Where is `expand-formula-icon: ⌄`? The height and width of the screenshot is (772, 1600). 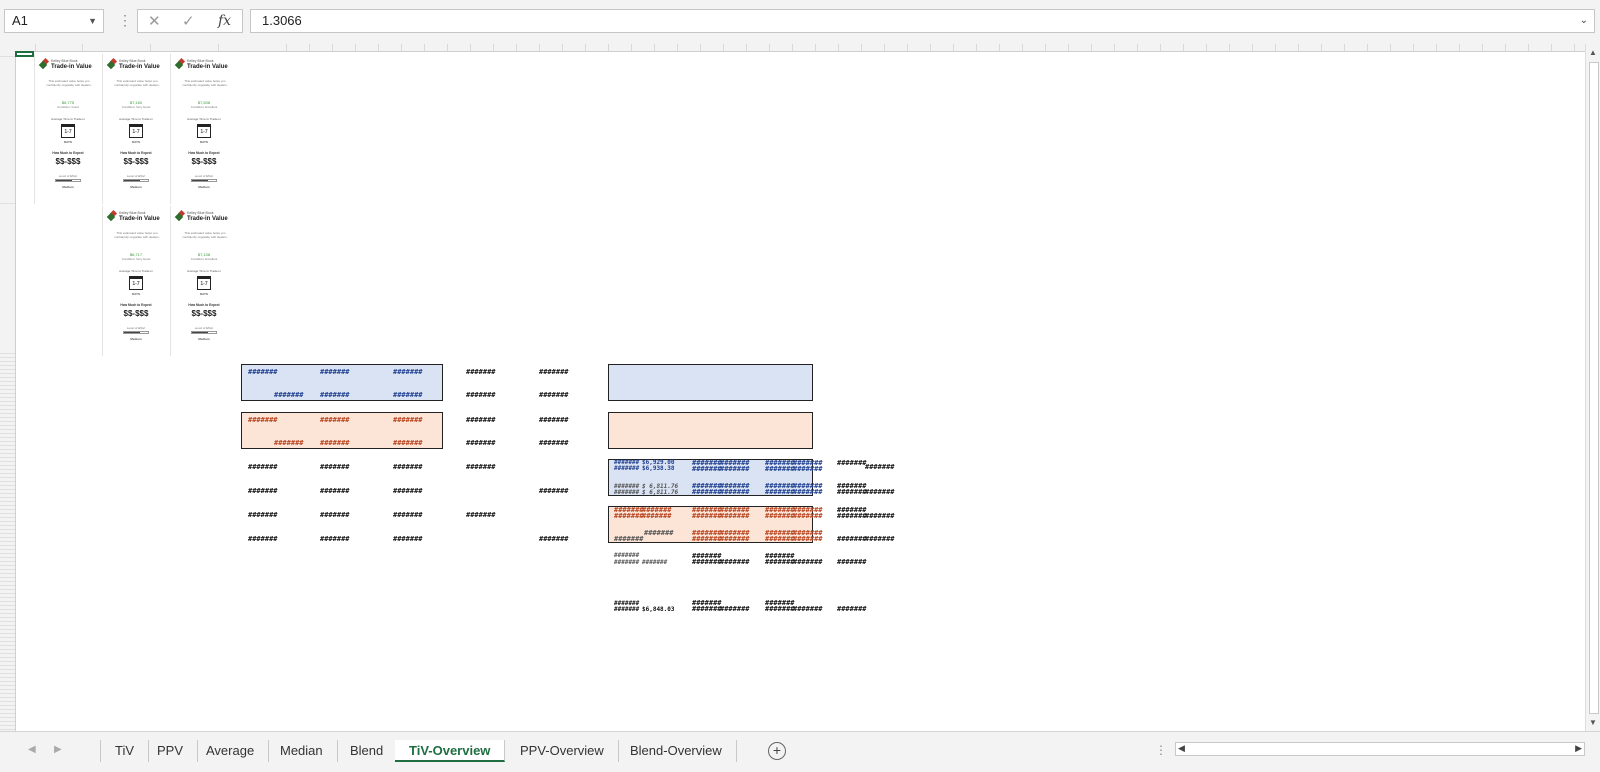
expand-formula-icon: ⌄ is located at coordinates (1584, 21).